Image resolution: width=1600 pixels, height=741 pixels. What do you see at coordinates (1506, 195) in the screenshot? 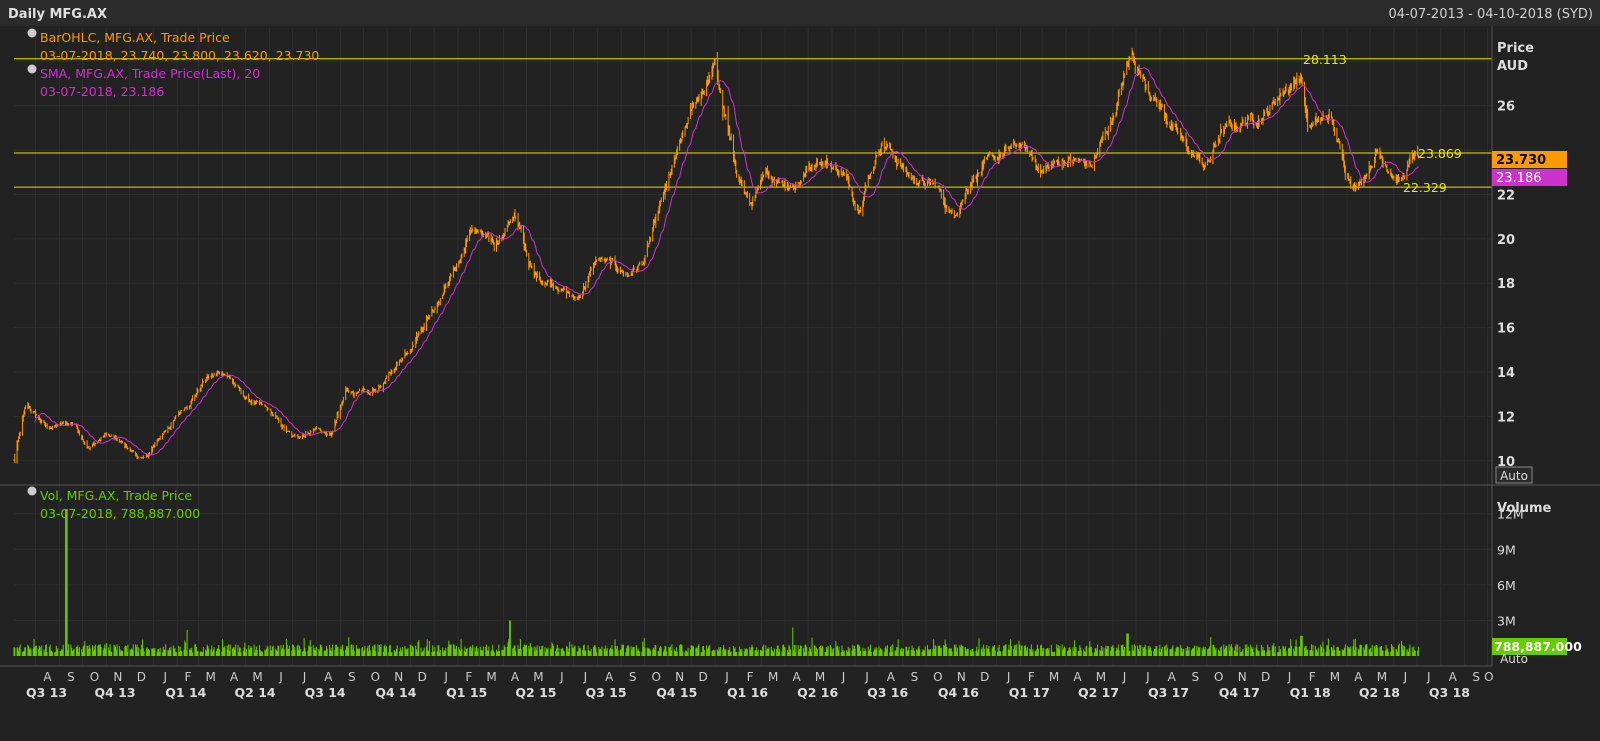
I see `price-tick-label: 22` at bounding box center [1506, 195].